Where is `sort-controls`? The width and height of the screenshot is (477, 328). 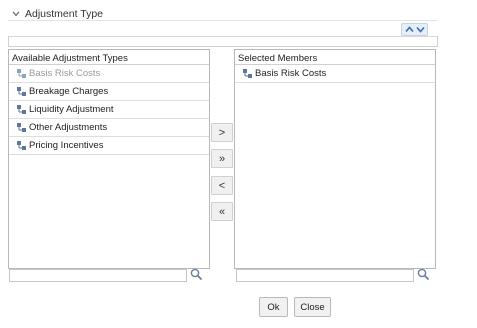 sort-controls is located at coordinates (414, 29).